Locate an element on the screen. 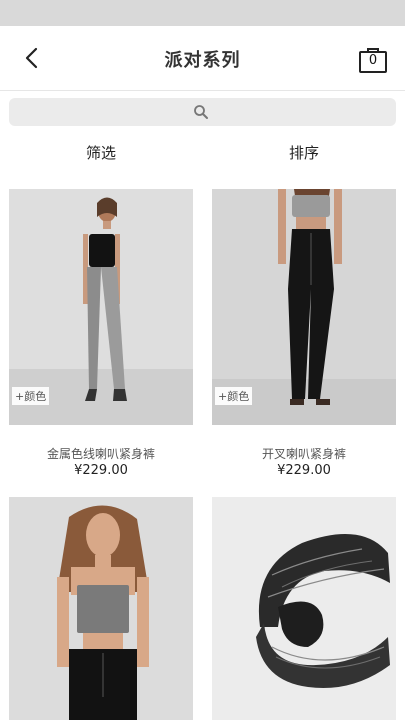  product-name: 开叉喇叭紧身裤 is located at coordinates (304, 453).